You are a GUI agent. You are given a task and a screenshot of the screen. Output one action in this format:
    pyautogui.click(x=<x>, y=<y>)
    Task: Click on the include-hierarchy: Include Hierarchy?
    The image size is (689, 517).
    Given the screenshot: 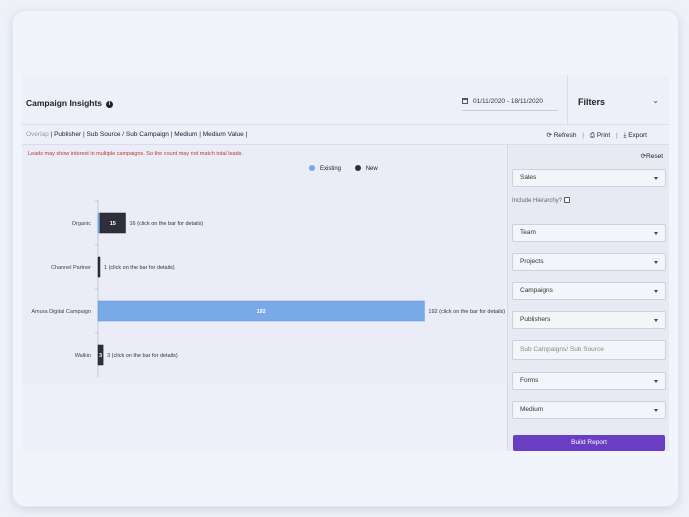 What is the action you would take?
    pyautogui.click(x=541, y=200)
    